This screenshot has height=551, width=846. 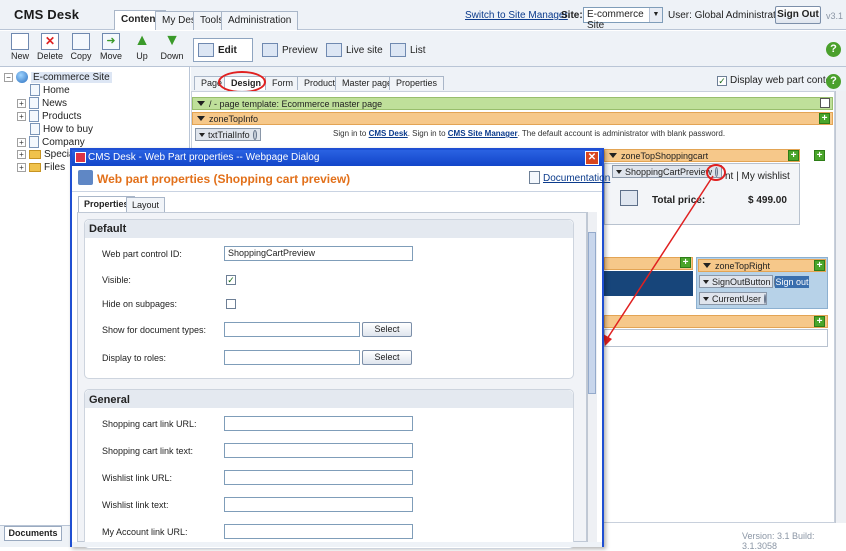 I want to click on copy-button: Copy, so click(x=81, y=49).